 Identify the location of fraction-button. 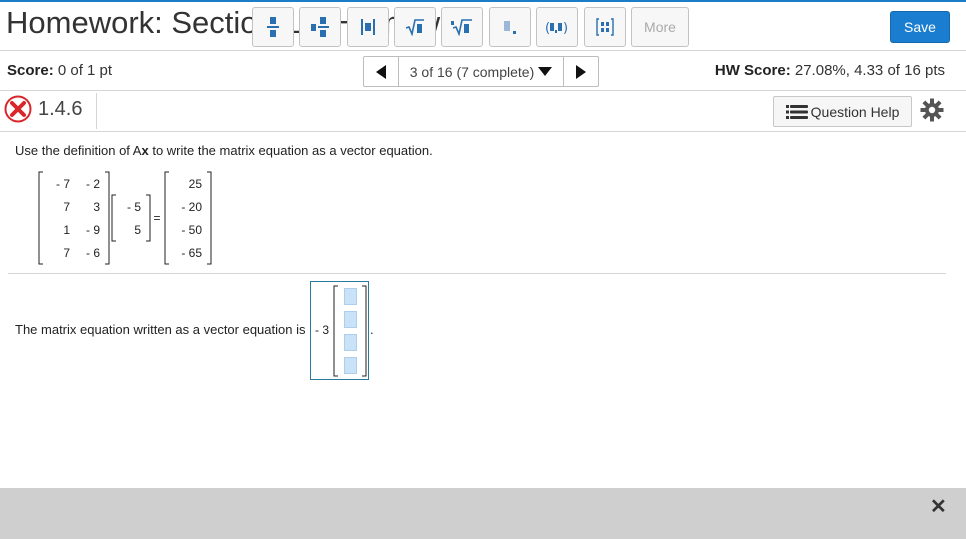
(273, 27).